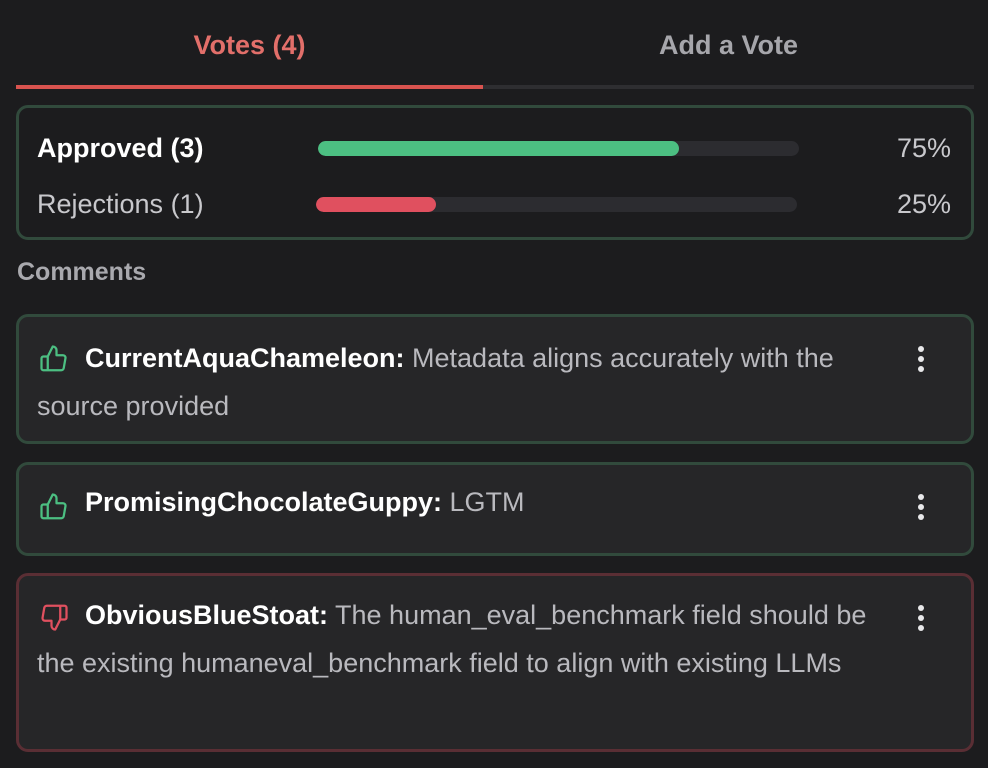  I want to click on rejected-percent: 25%, so click(923, 204).